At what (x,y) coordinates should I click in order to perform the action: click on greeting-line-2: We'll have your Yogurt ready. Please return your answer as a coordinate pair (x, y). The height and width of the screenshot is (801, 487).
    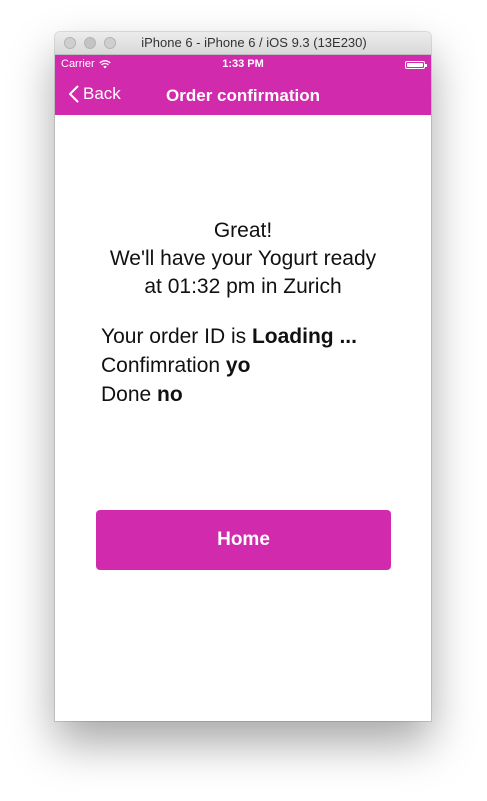
    Looking at the image, I should click on (243, 258).